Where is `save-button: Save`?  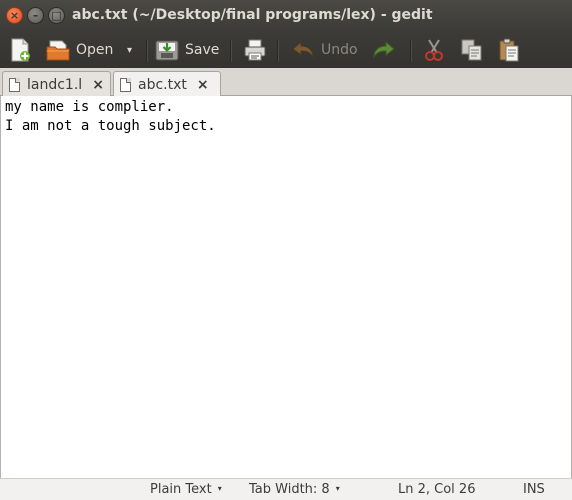 save-button: Save is located at coordinates (187, 50).